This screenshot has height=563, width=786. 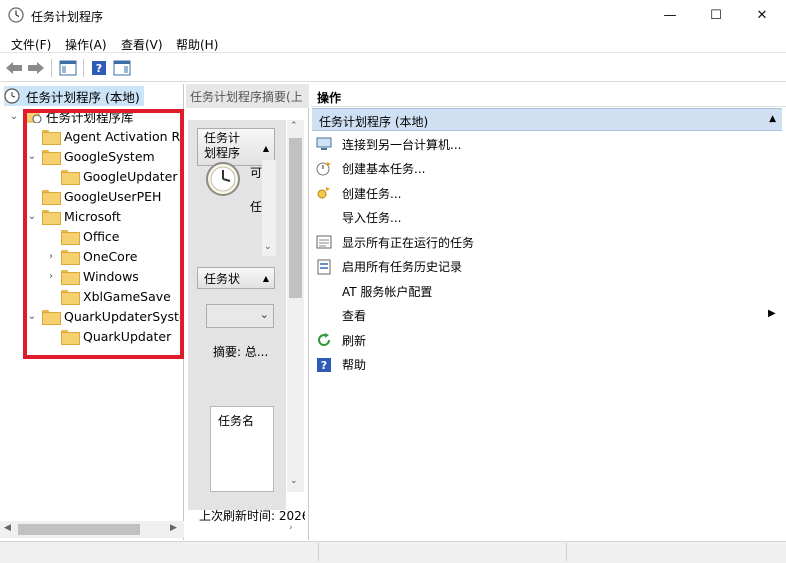 I want to click on action-item-label: 启用所有任务历史记录, so click(x=402, y=267).